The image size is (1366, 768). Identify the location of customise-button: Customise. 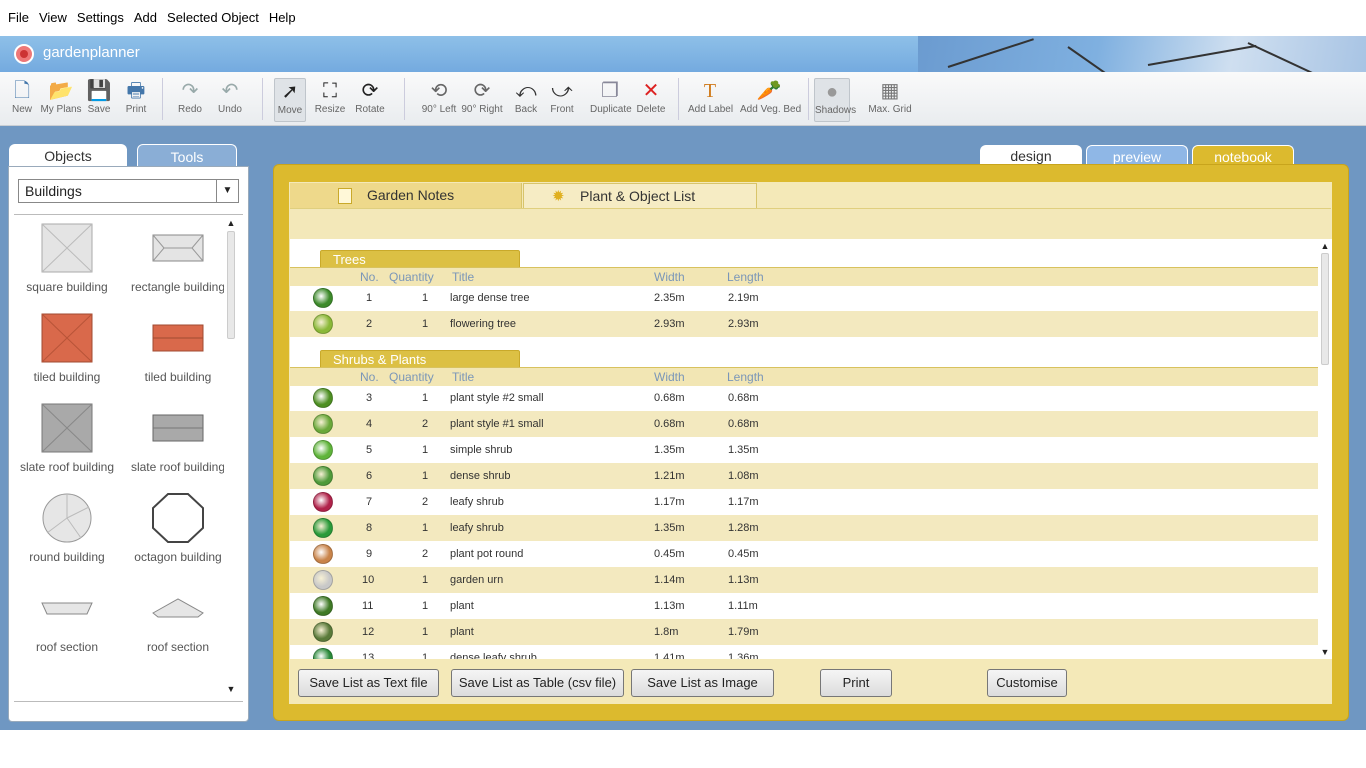
(1027, 683).